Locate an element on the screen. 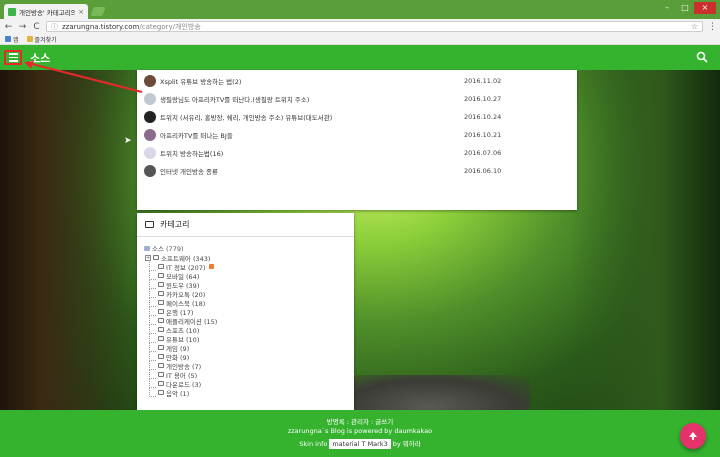 This screenshot has height=457, width=720. search-icon is located at coordinates (702, 57).